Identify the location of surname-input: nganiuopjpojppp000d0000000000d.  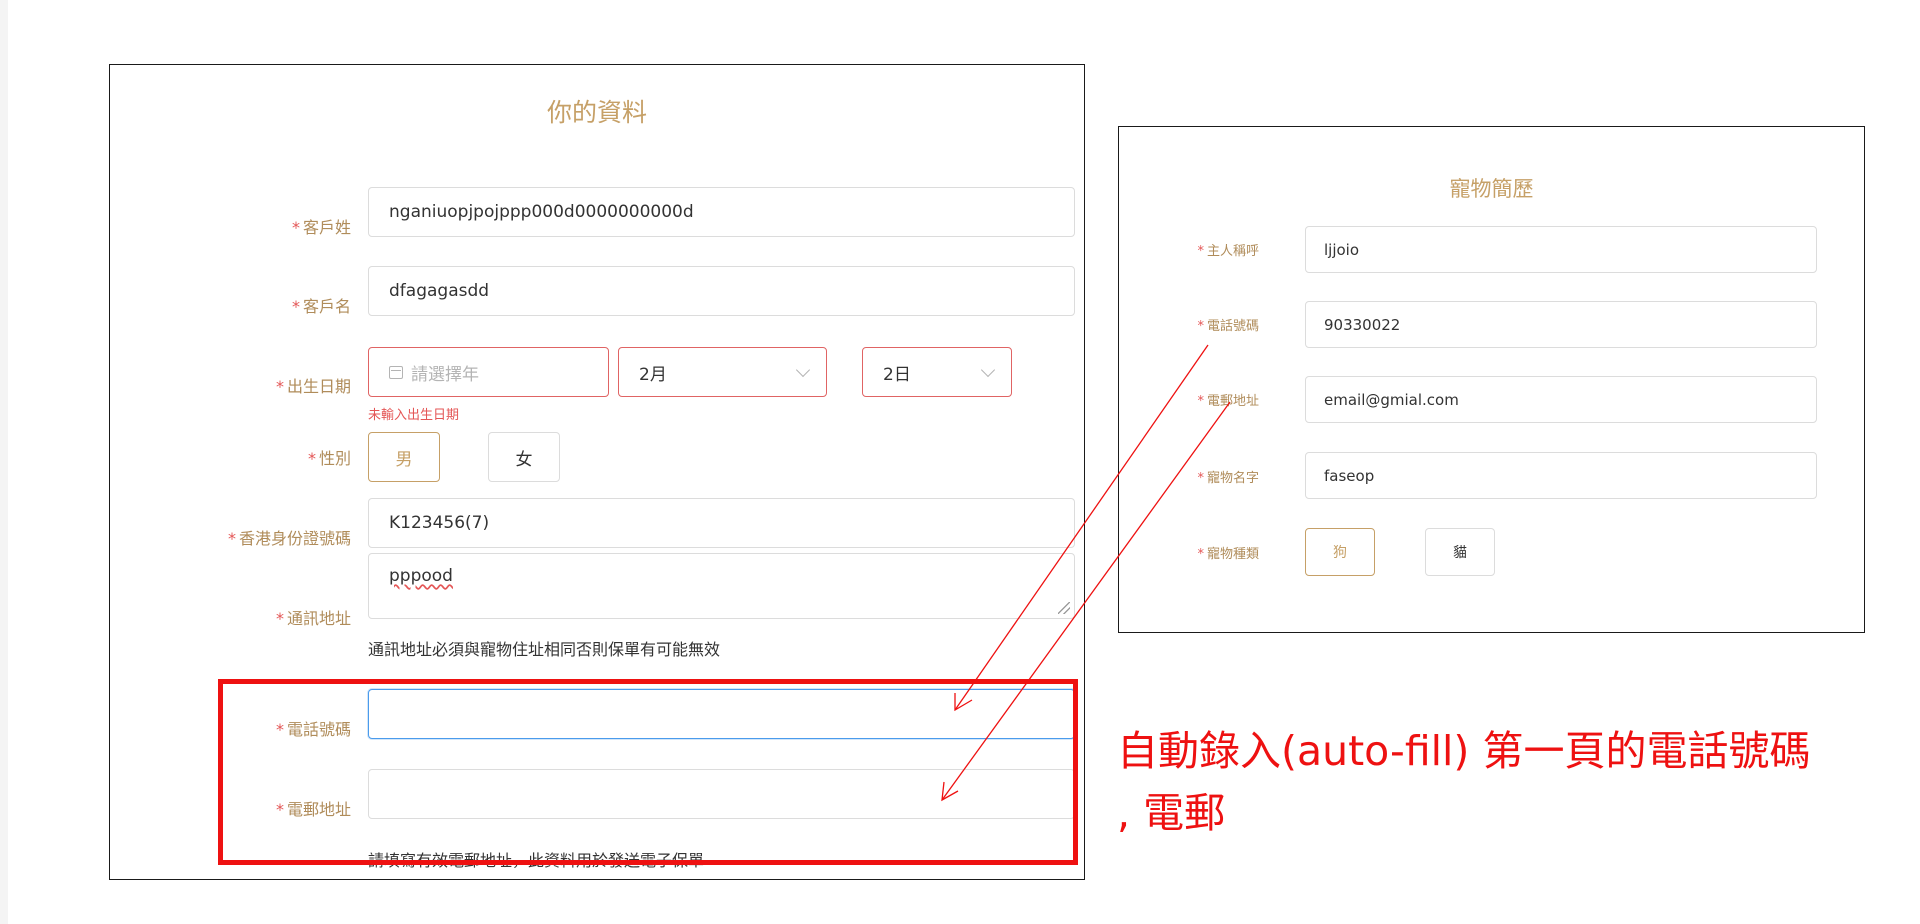
(721, 212).